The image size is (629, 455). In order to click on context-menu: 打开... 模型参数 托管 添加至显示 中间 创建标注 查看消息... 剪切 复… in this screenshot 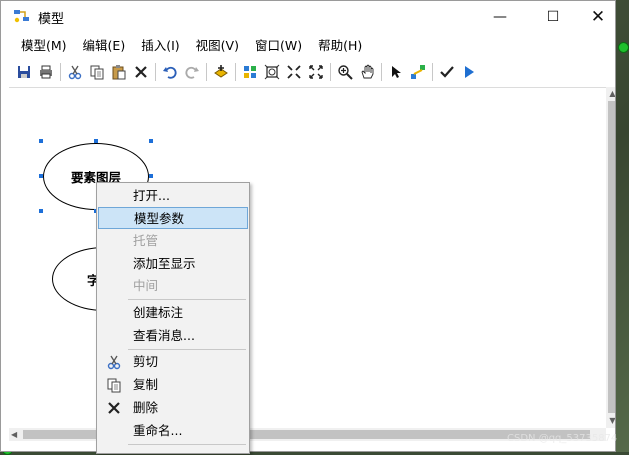, I will do `click(173, 318)`.